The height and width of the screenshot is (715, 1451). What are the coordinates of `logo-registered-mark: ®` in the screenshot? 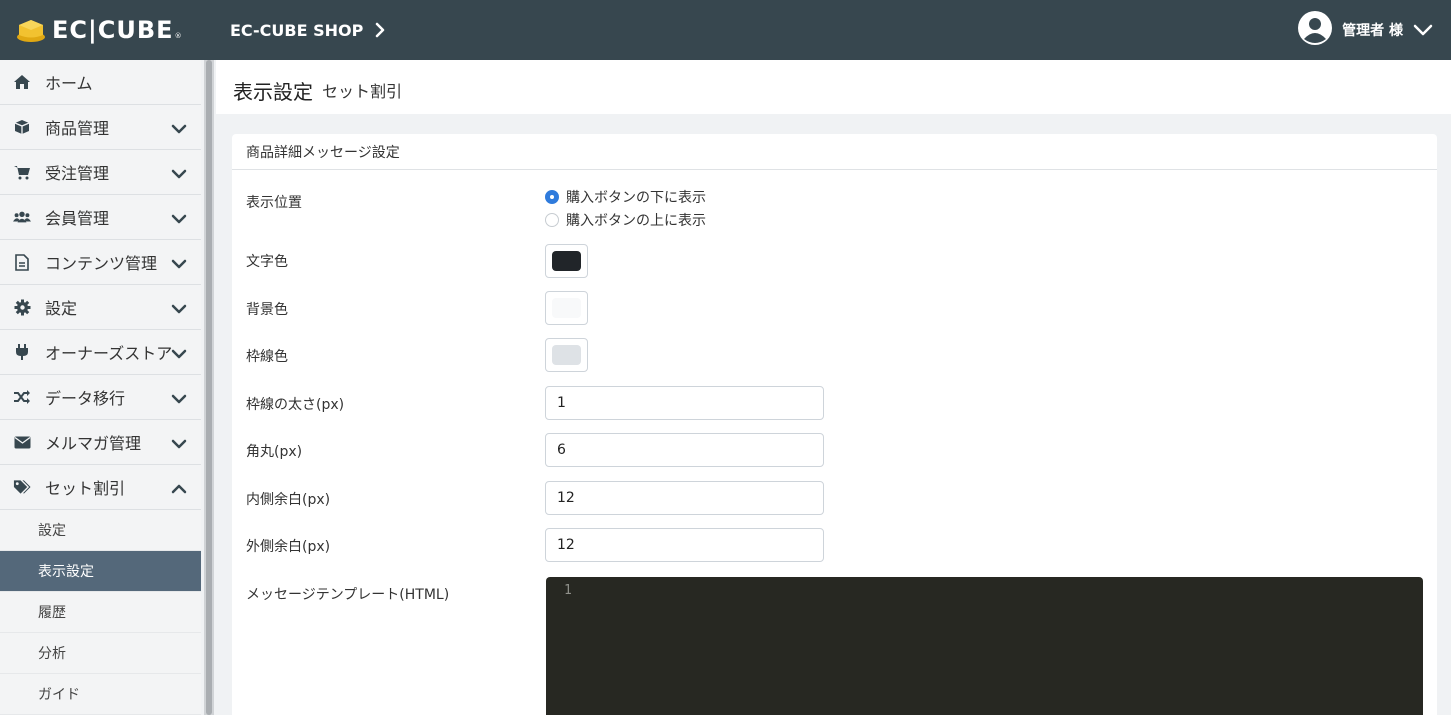 It's located at (178, 36).